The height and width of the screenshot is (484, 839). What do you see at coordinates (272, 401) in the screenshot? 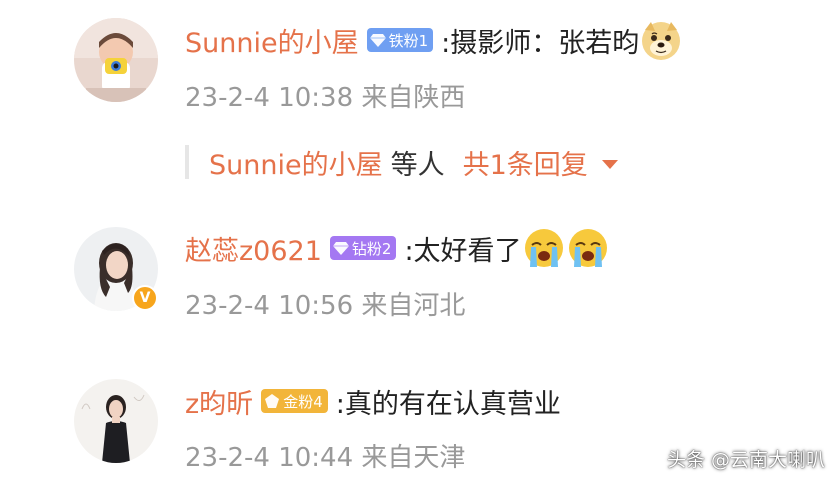
I see `gold-gem-icon` at bounding box center [272, 401].